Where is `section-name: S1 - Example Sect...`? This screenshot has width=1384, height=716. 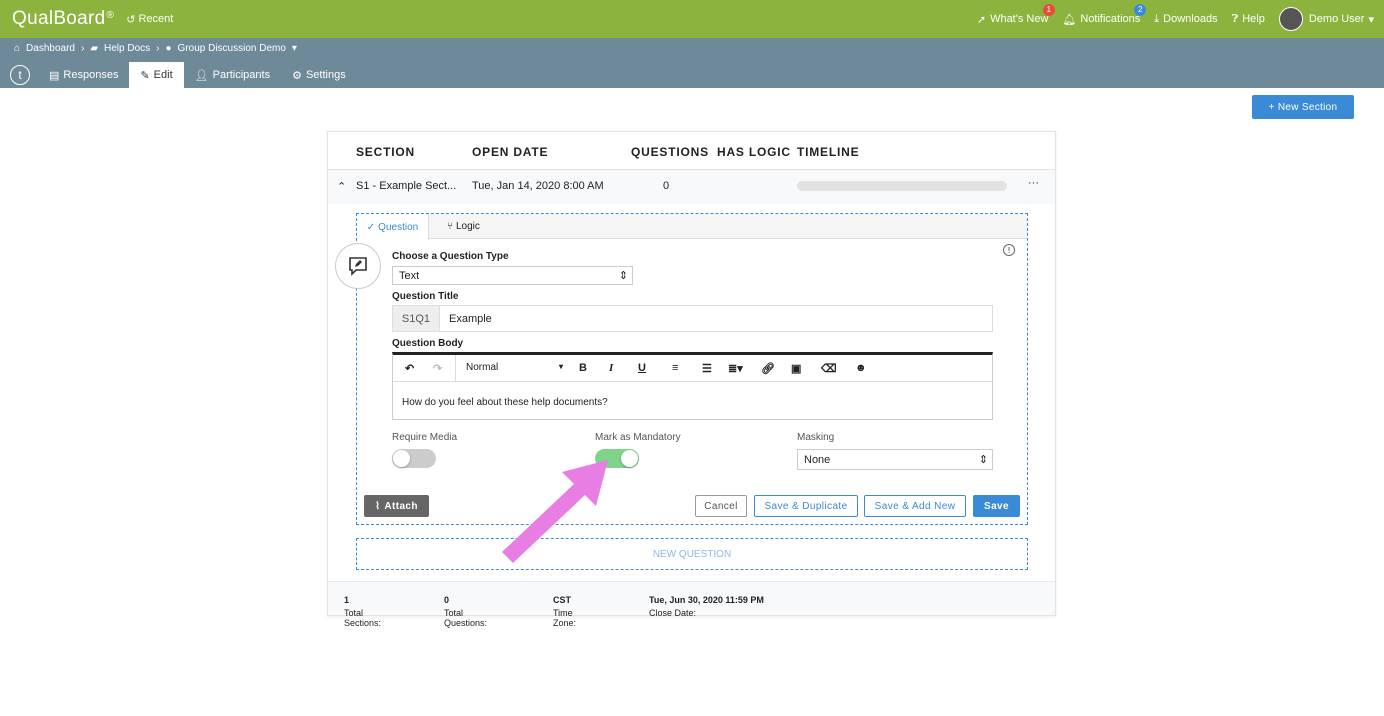
section-name: S1 - Example Sect... is located at coordinates (406, 186).